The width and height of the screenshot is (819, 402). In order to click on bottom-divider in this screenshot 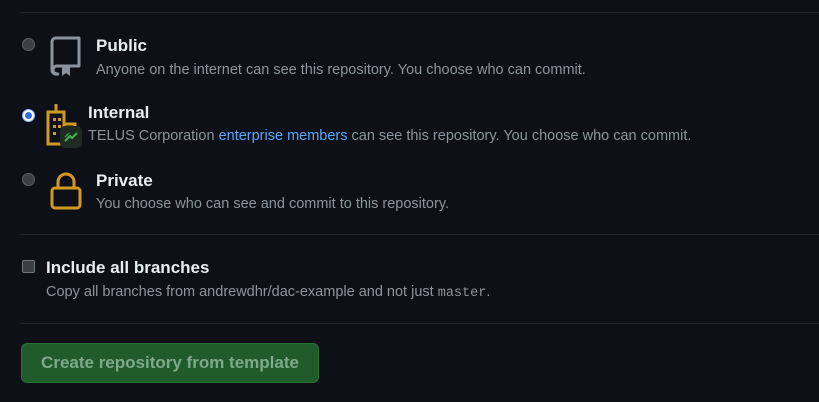, I will do `click(419, 323)`.